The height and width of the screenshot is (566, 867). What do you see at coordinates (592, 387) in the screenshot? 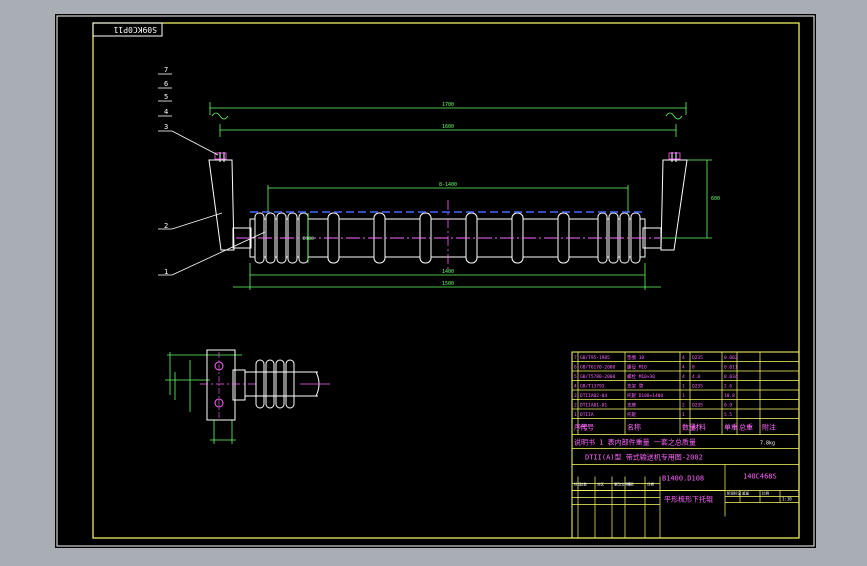
I see `parts-cell: GB/T13793` at bounding box center [592, 387].